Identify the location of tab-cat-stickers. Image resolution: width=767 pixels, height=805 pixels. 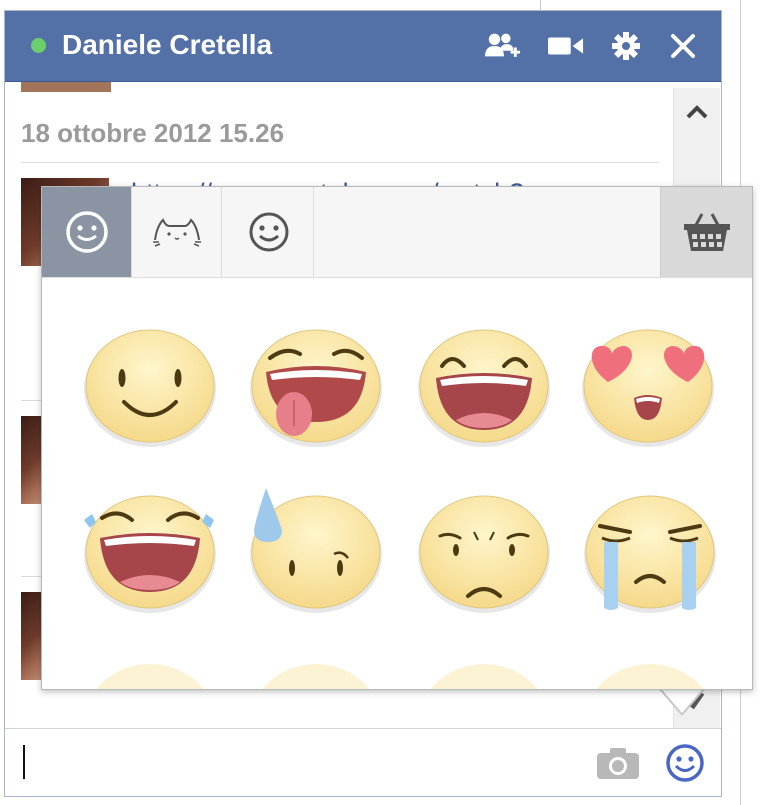
(177, 232).